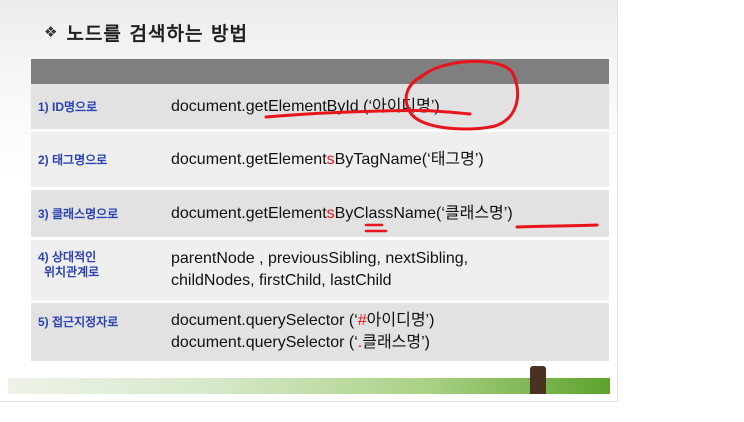  What do you see at coordinates (423, 213) in the screenshot?
I see `code-text: ByClassName(‘클래스명’)` at bounding box center [423, 213].